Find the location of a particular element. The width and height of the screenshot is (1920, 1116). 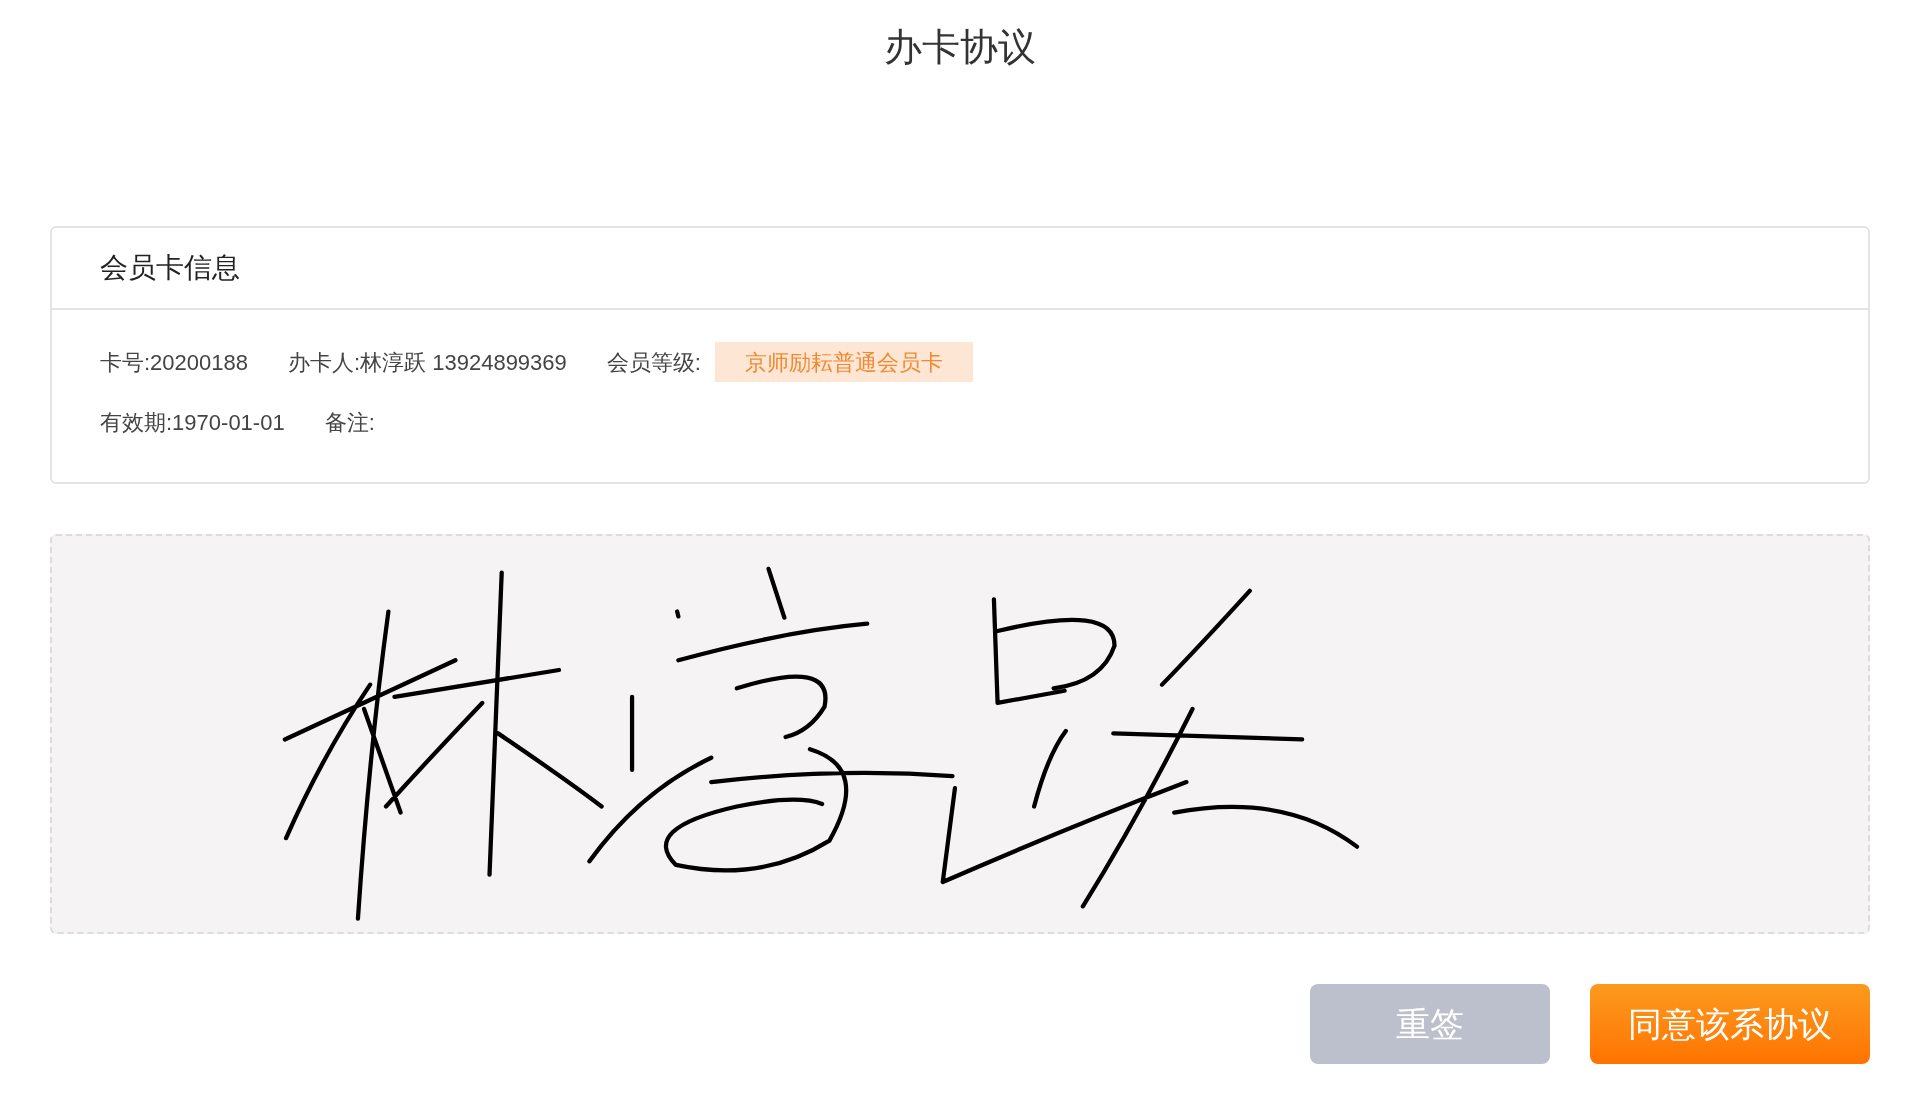

info-field: 办卡人:林淳跃 13924899369 is located at coordinates (427, 362).